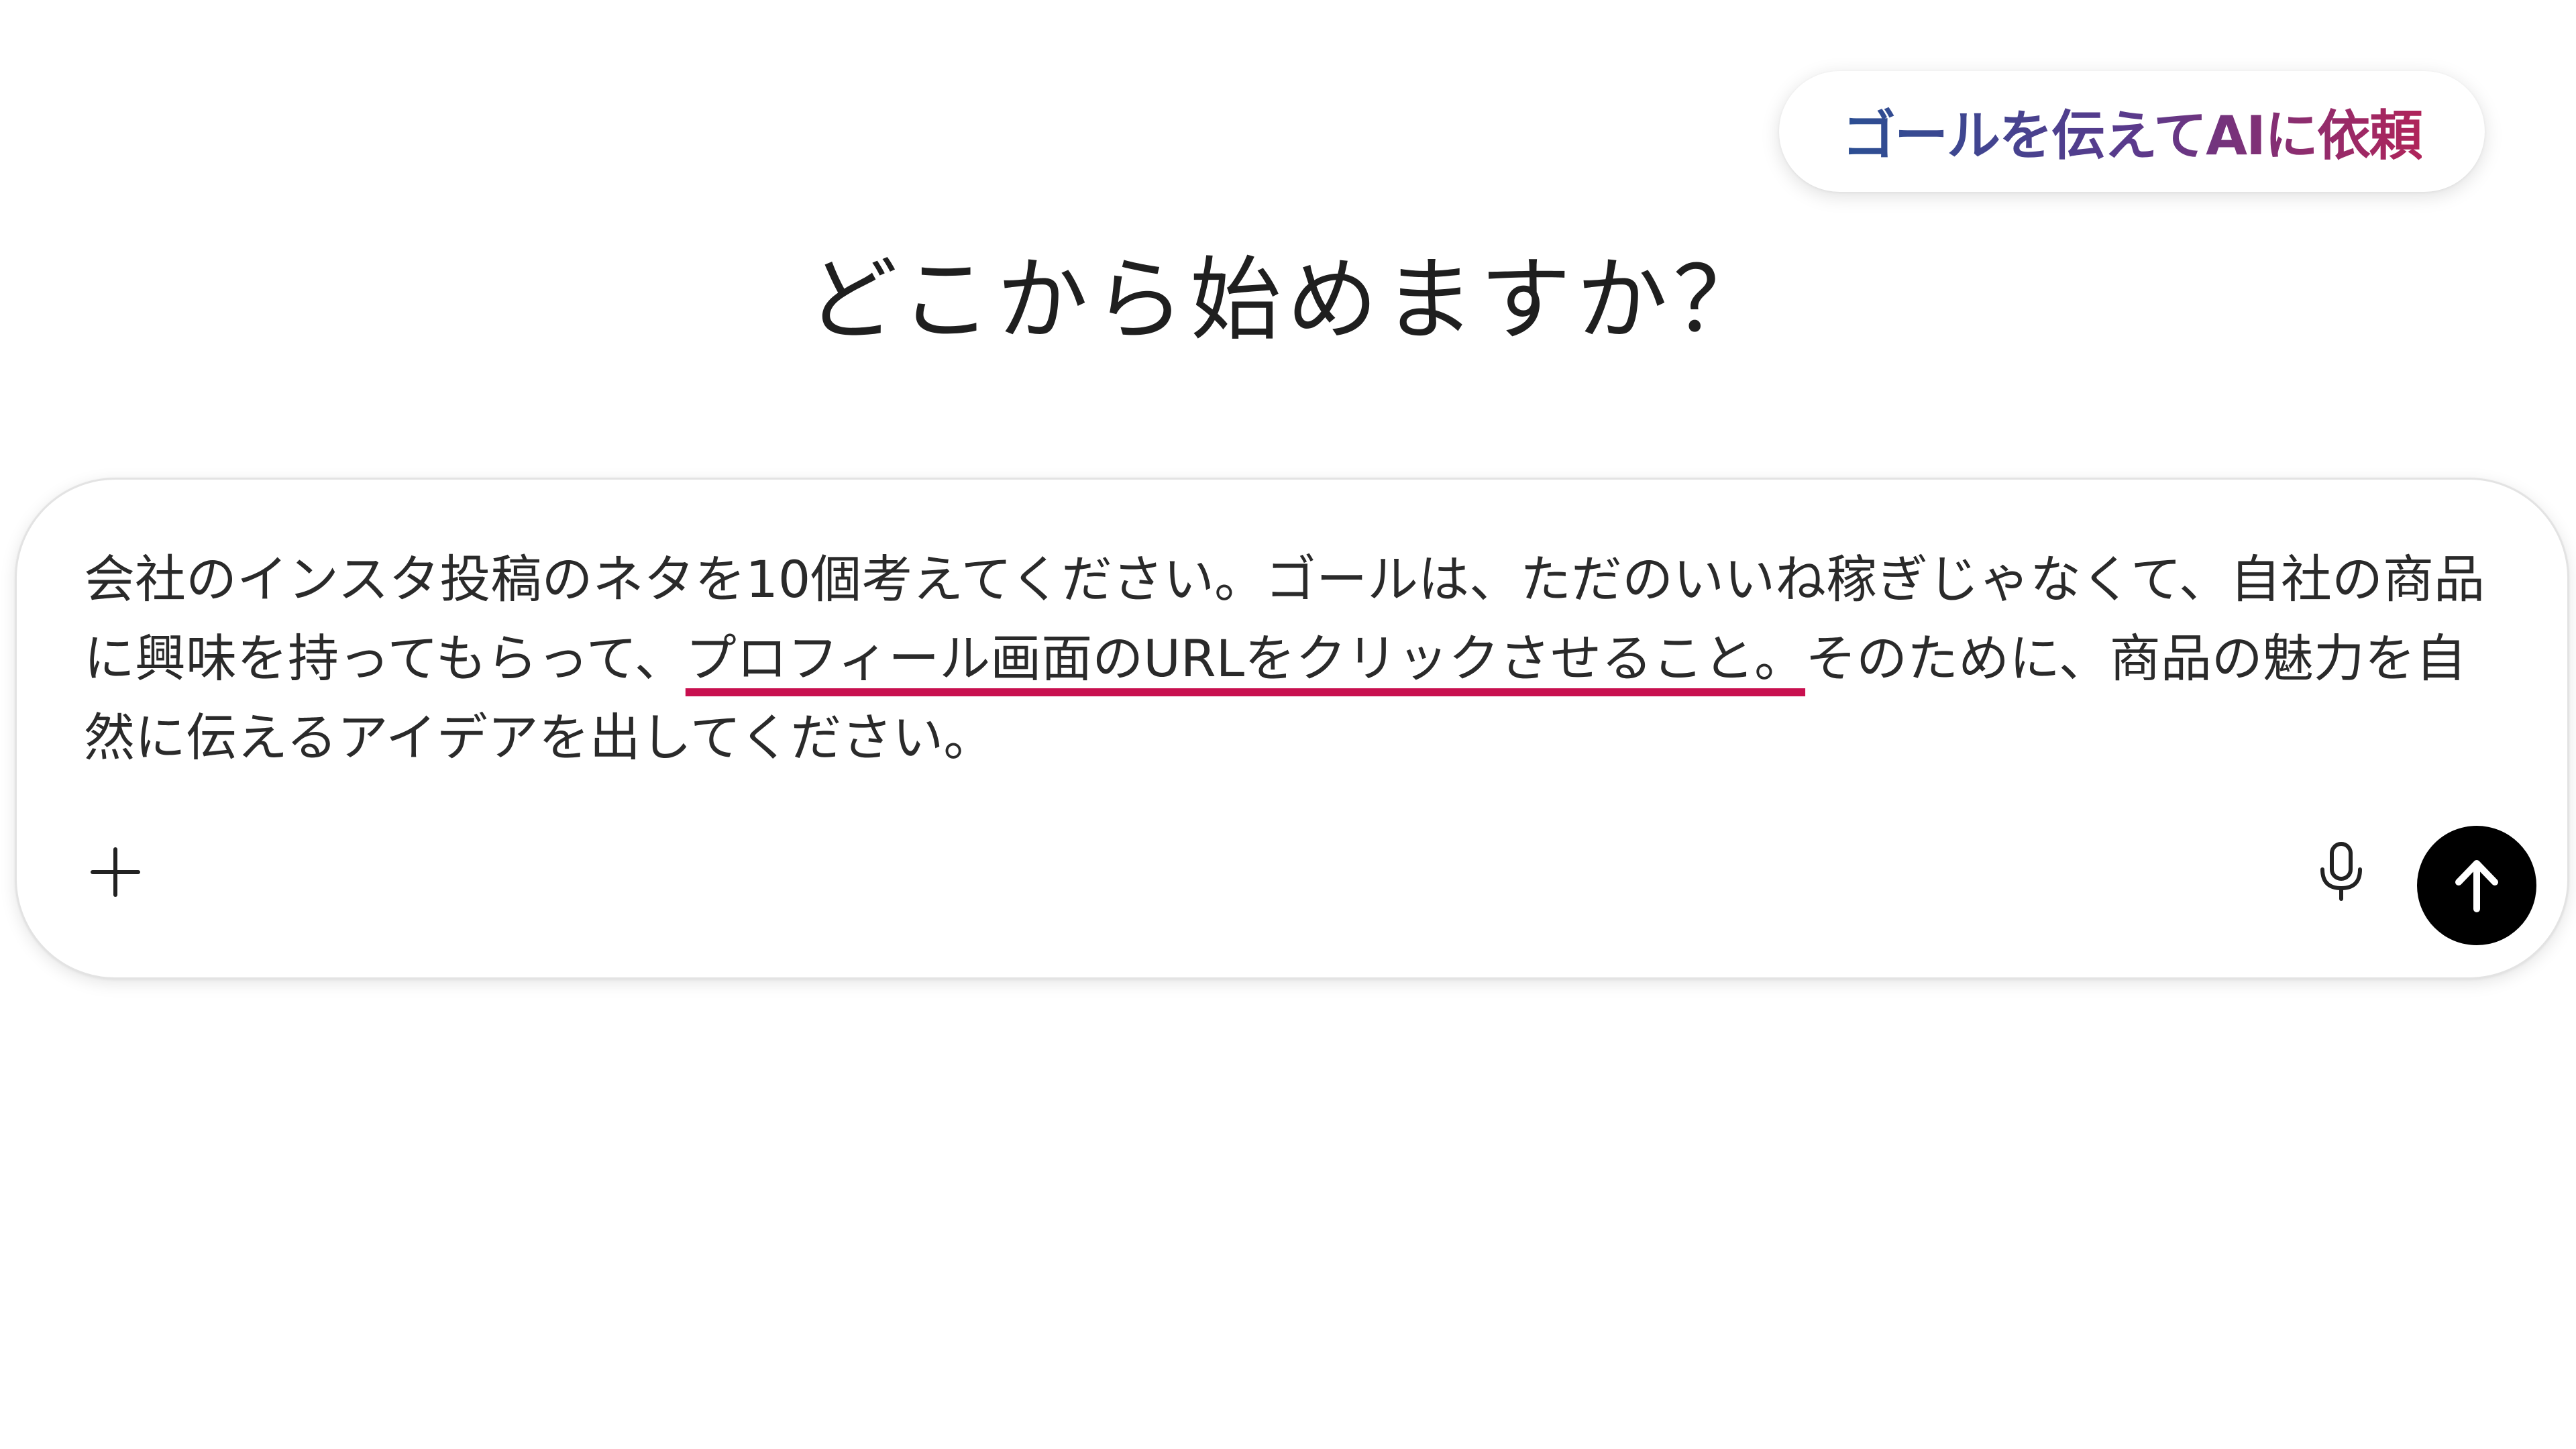 This screenshot has height=1449, width=2576. Describe the element at coordinates (1288, 301) in the screenshot. I see `page-title: どこから始めますか？` at that location.